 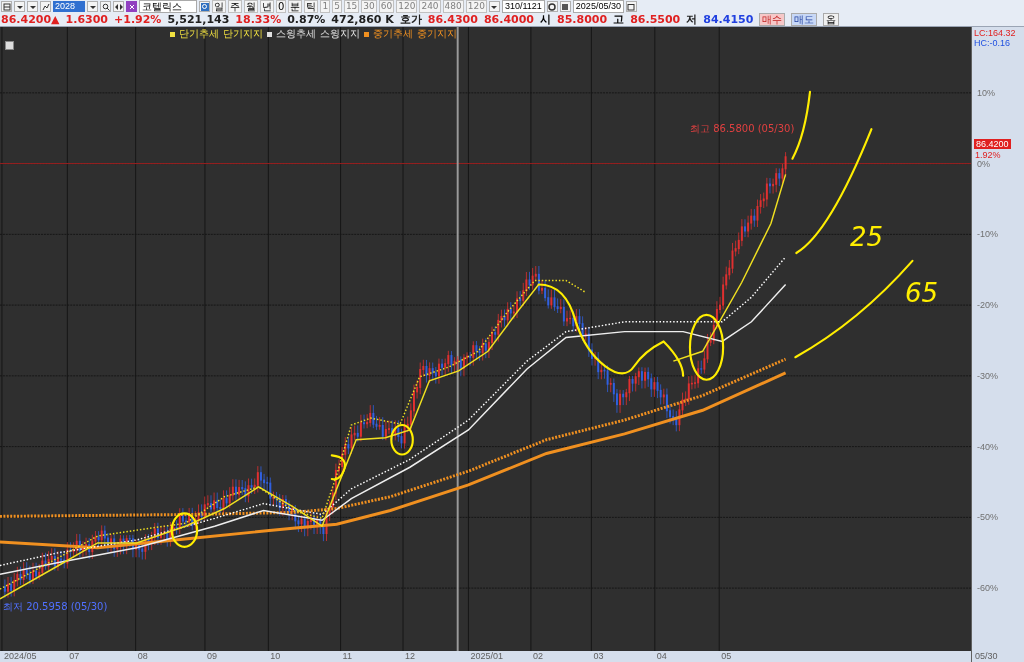 I want to click on period-button: 월, so click(x=251, y=6).